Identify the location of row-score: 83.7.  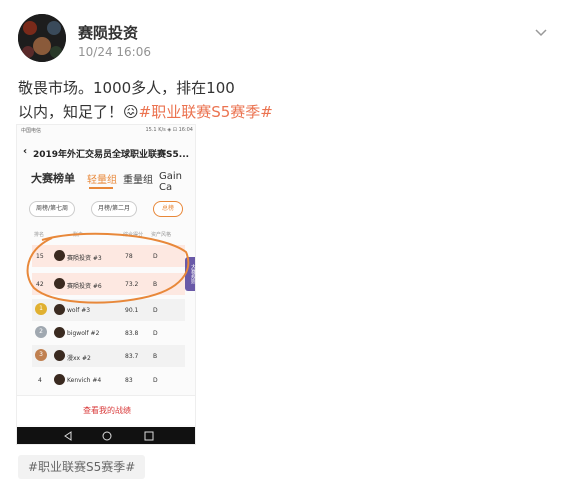
(132, 356).